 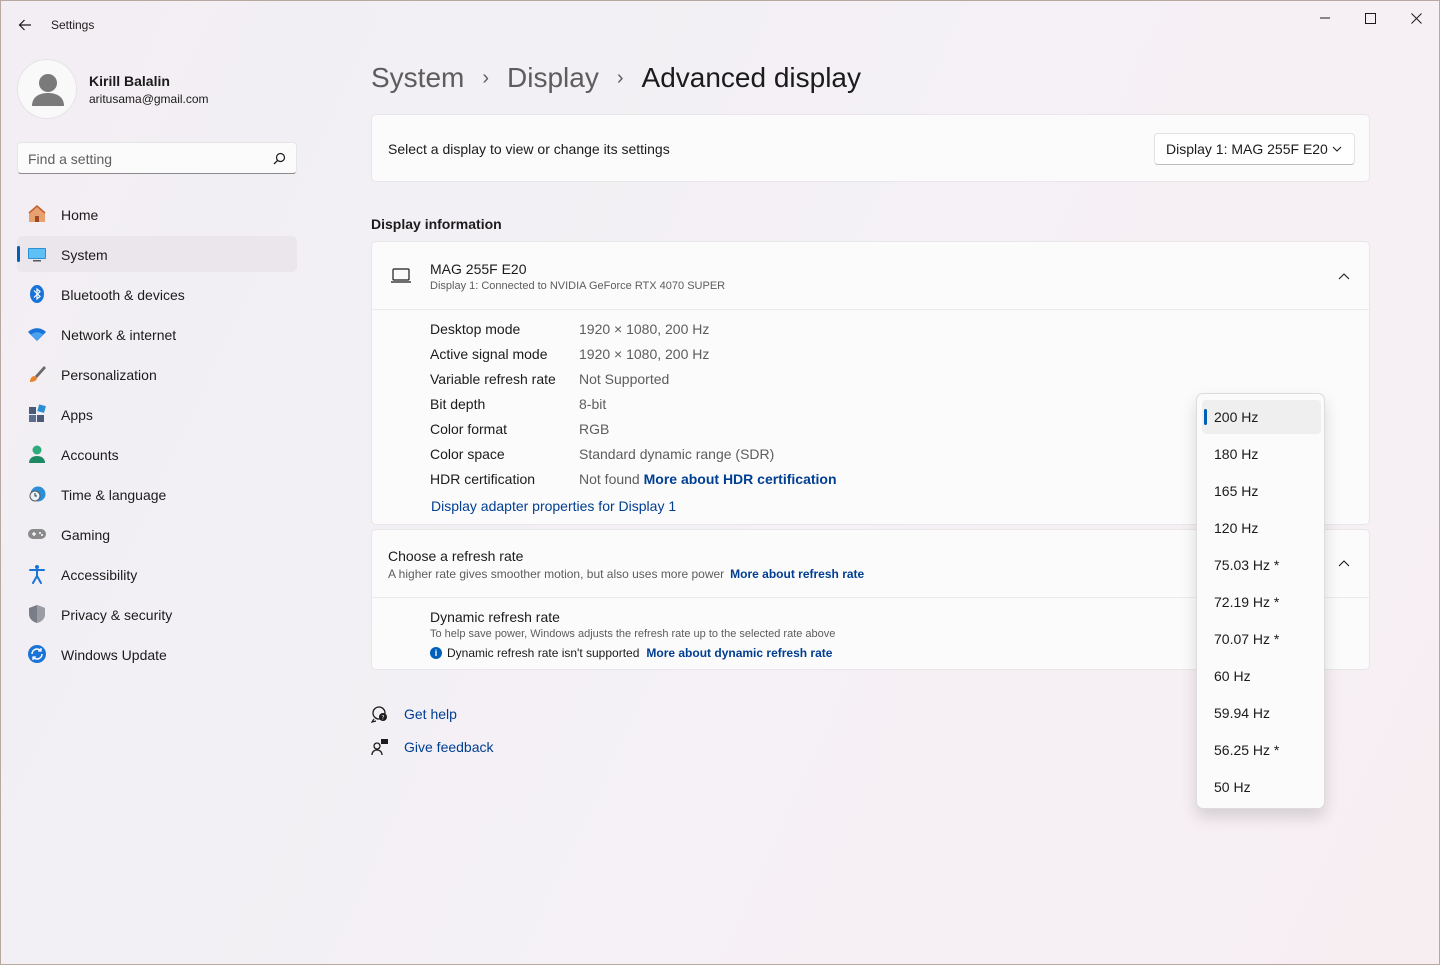 I want to click on back-button, so click(x=25, y=25).